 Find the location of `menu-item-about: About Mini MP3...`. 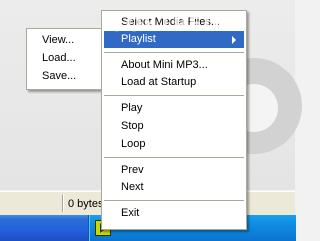

menu-item-about: About Mini MP3... is located at coordinates (174, 65).